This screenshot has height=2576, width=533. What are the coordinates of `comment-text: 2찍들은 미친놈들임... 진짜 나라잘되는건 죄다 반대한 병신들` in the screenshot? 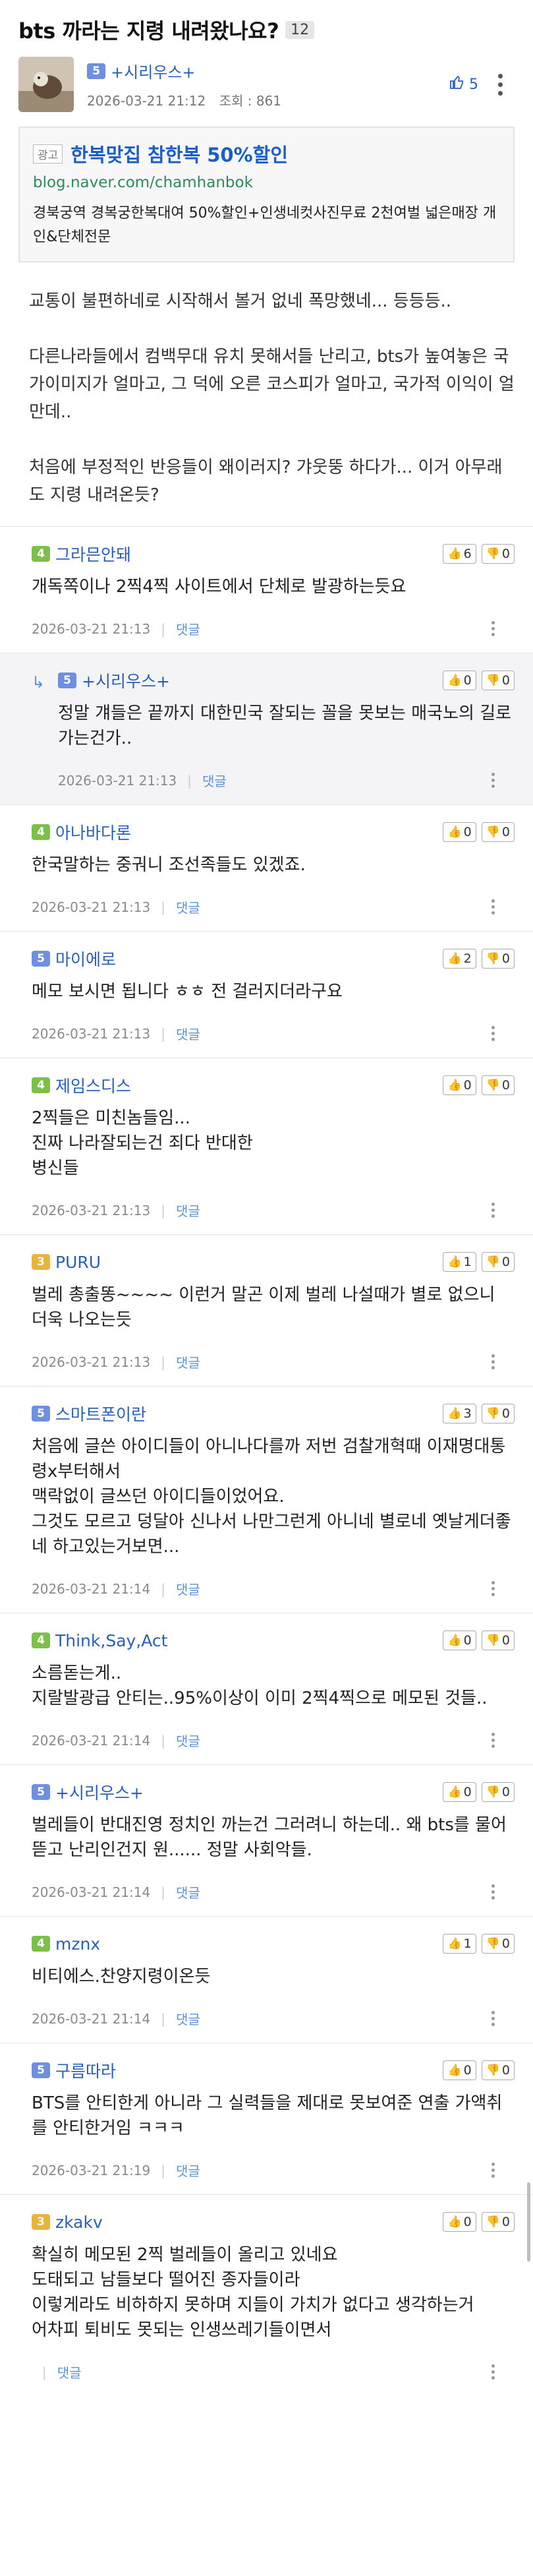 It's located at (273, 1143).